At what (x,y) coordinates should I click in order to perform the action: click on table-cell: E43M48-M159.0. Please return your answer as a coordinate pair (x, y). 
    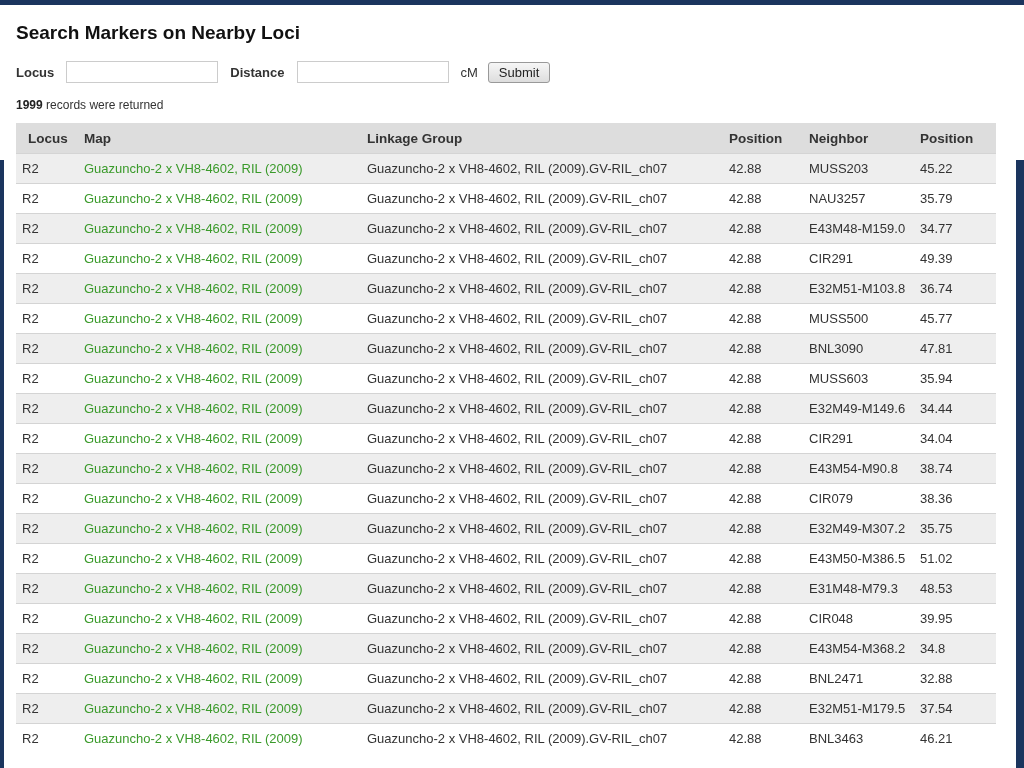
    Looking at the image, I should click on (858, 228).